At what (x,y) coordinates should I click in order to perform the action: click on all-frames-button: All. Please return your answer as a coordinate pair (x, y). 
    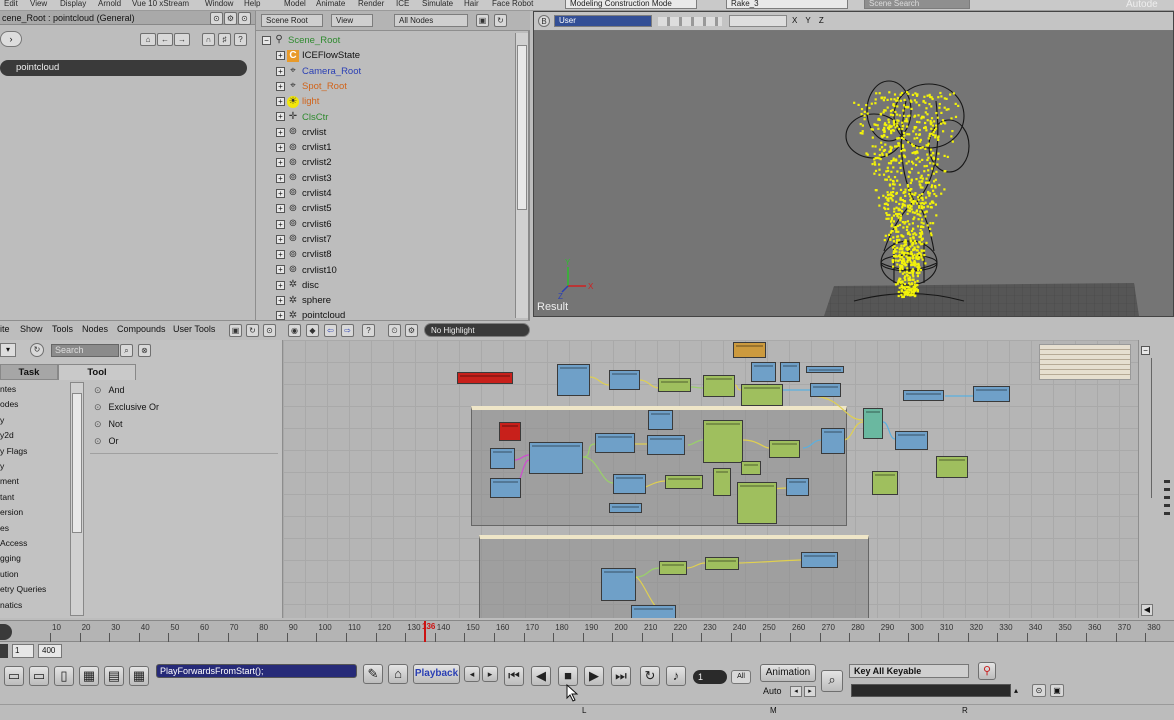
    Looking at the image, I should click on (741, 677).